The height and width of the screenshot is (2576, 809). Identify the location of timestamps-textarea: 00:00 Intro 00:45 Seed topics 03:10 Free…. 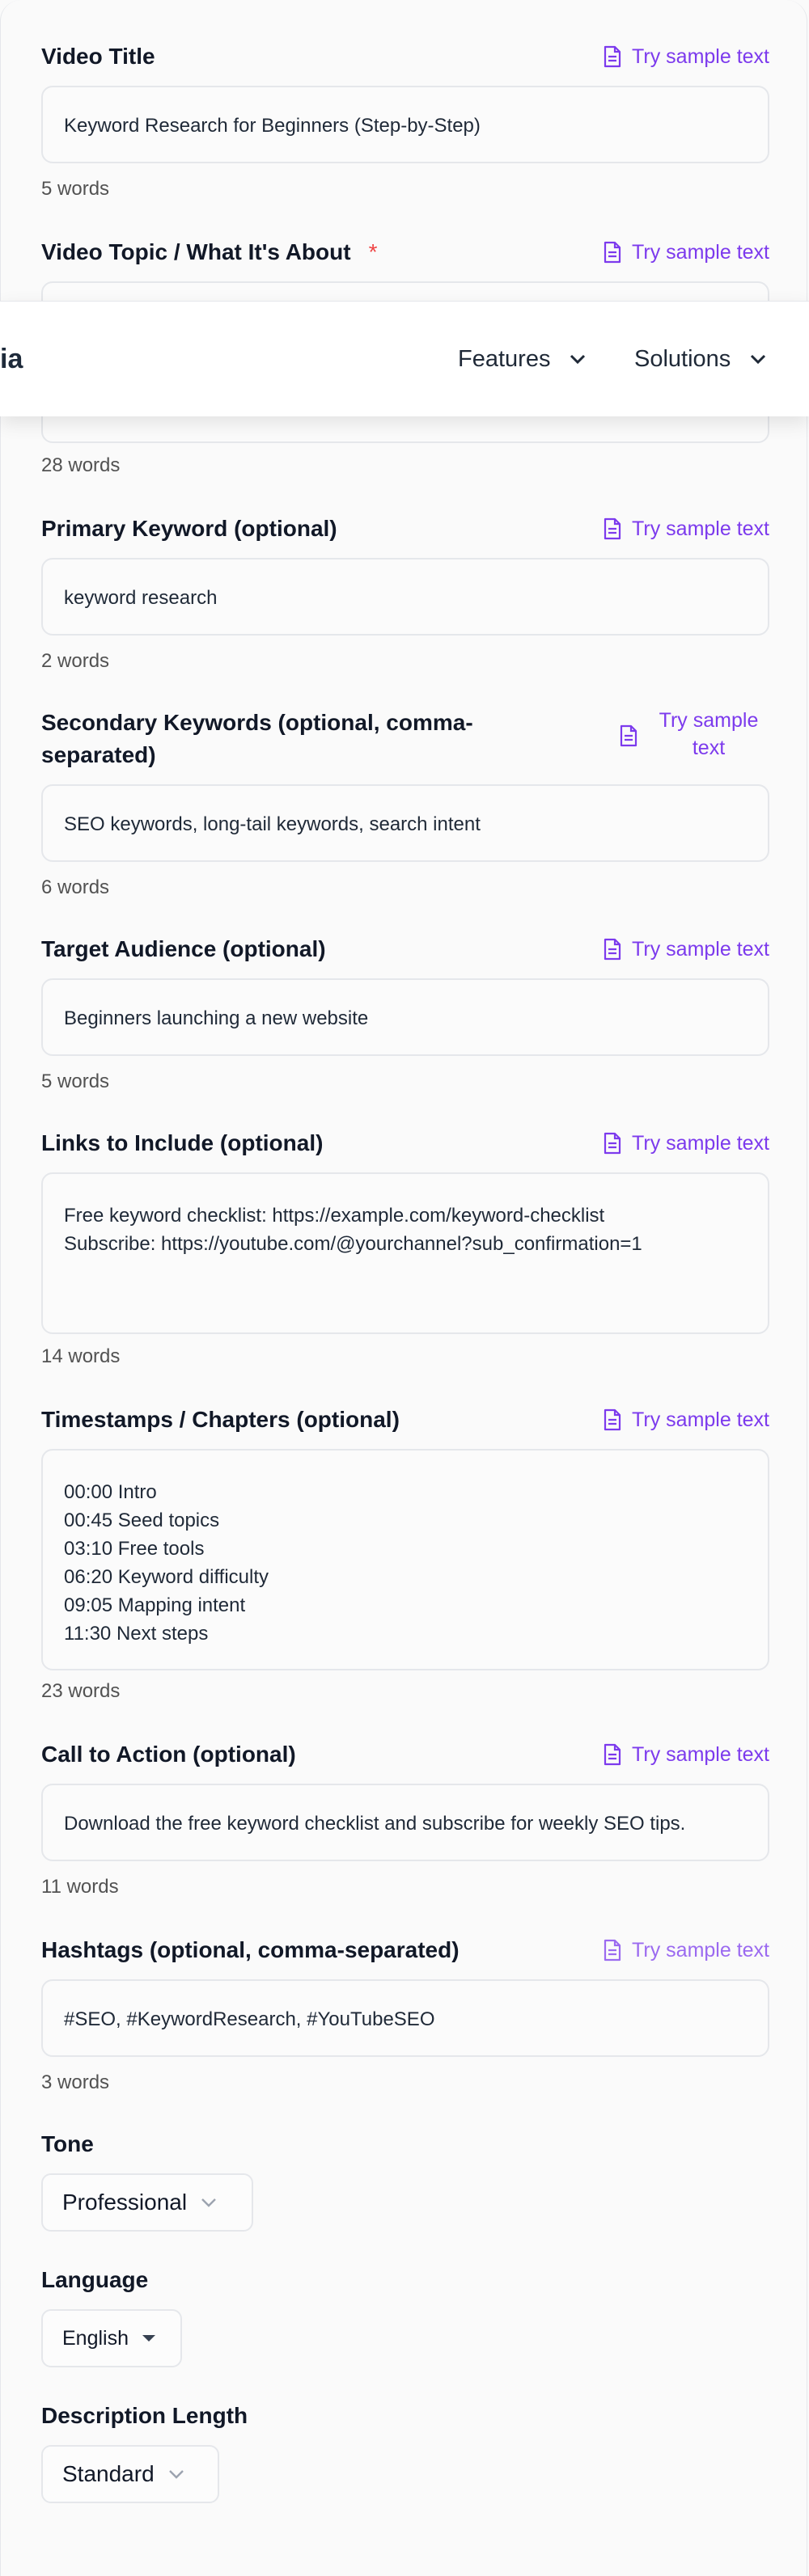
(405, 1559).